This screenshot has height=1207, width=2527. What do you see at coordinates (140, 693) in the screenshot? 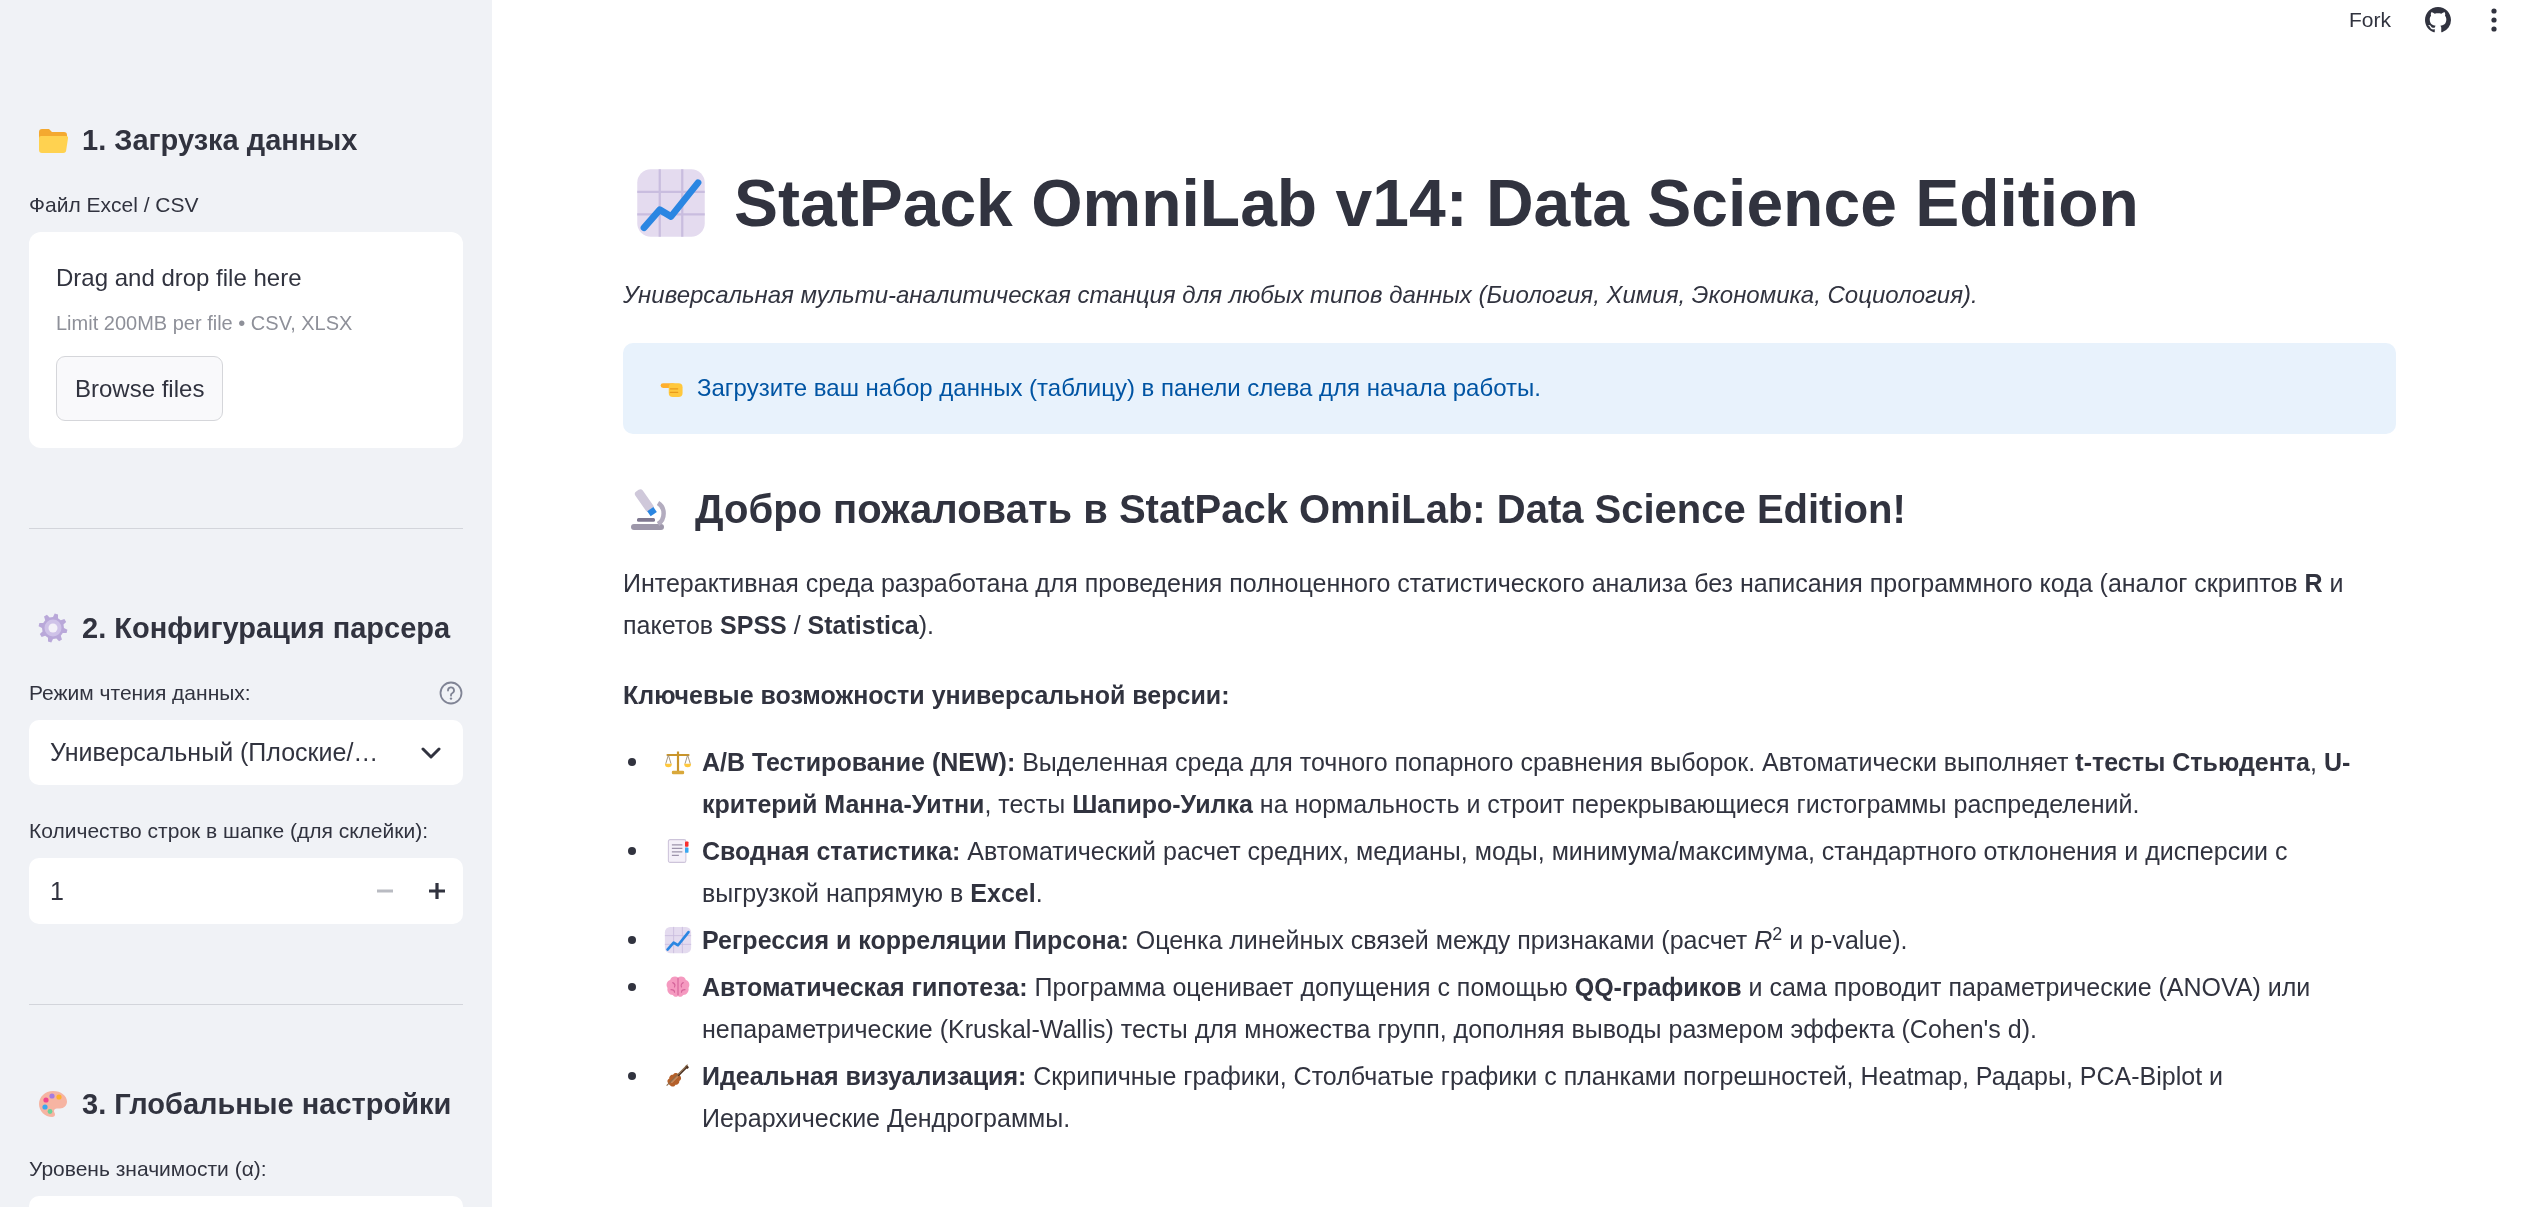
I see `field-label: Режим чтения данных:` at bounding box center [140, 693].